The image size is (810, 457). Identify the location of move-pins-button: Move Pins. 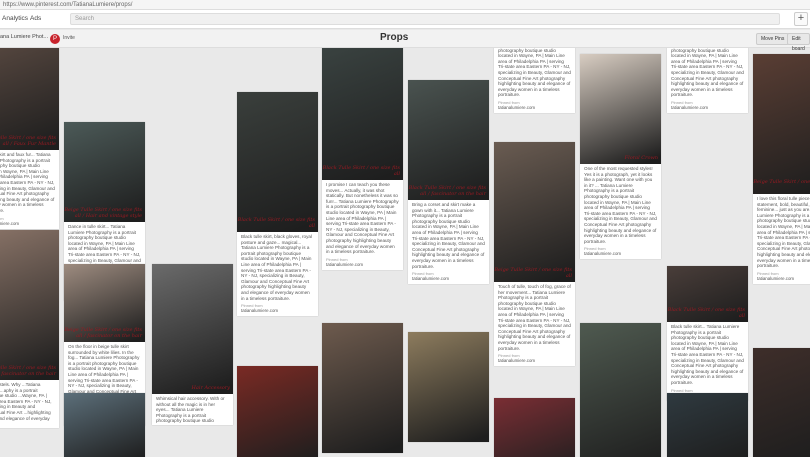
(773, 39).